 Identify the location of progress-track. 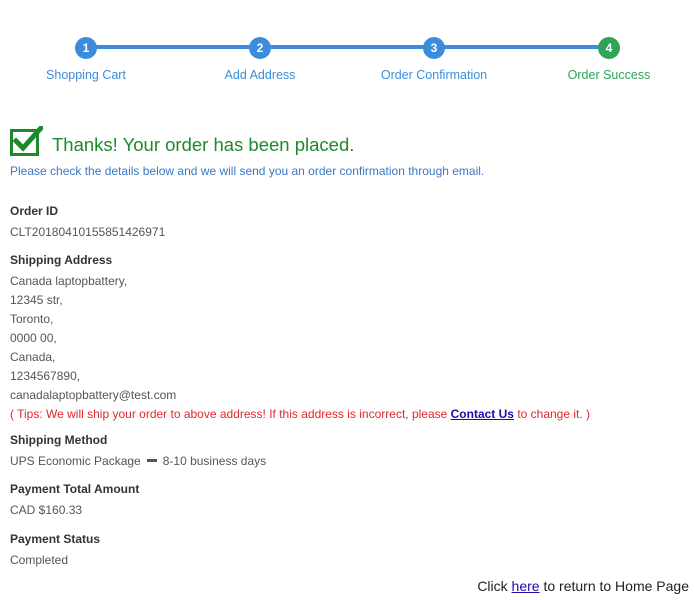
(347, 47).